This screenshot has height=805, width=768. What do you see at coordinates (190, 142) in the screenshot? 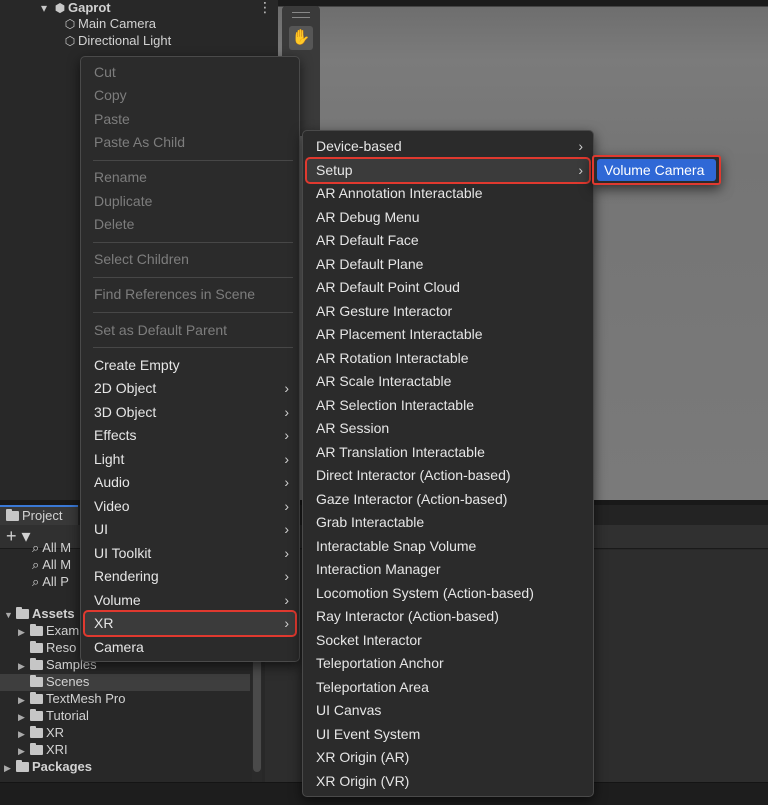
I see `menu-item-paste-as-child: Paste As Child` at bounding box center [190, 142].